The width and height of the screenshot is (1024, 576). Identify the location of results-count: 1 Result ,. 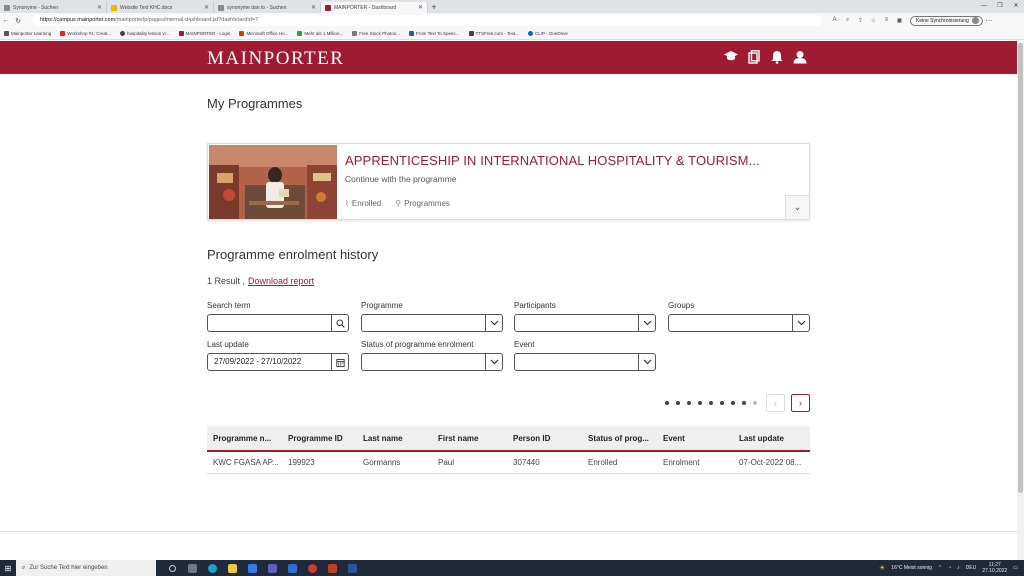
(226, 281).